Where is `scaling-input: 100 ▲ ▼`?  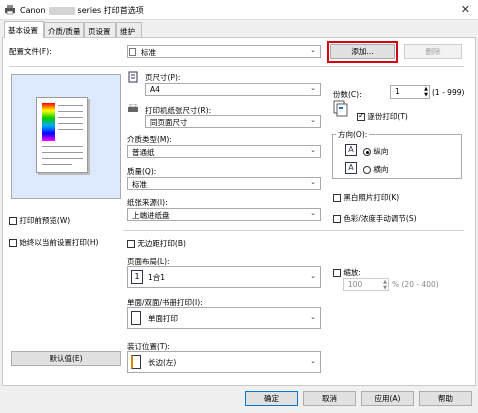
scaling-input: 100 ▲ ▼ is located at coordinates (366, 284).